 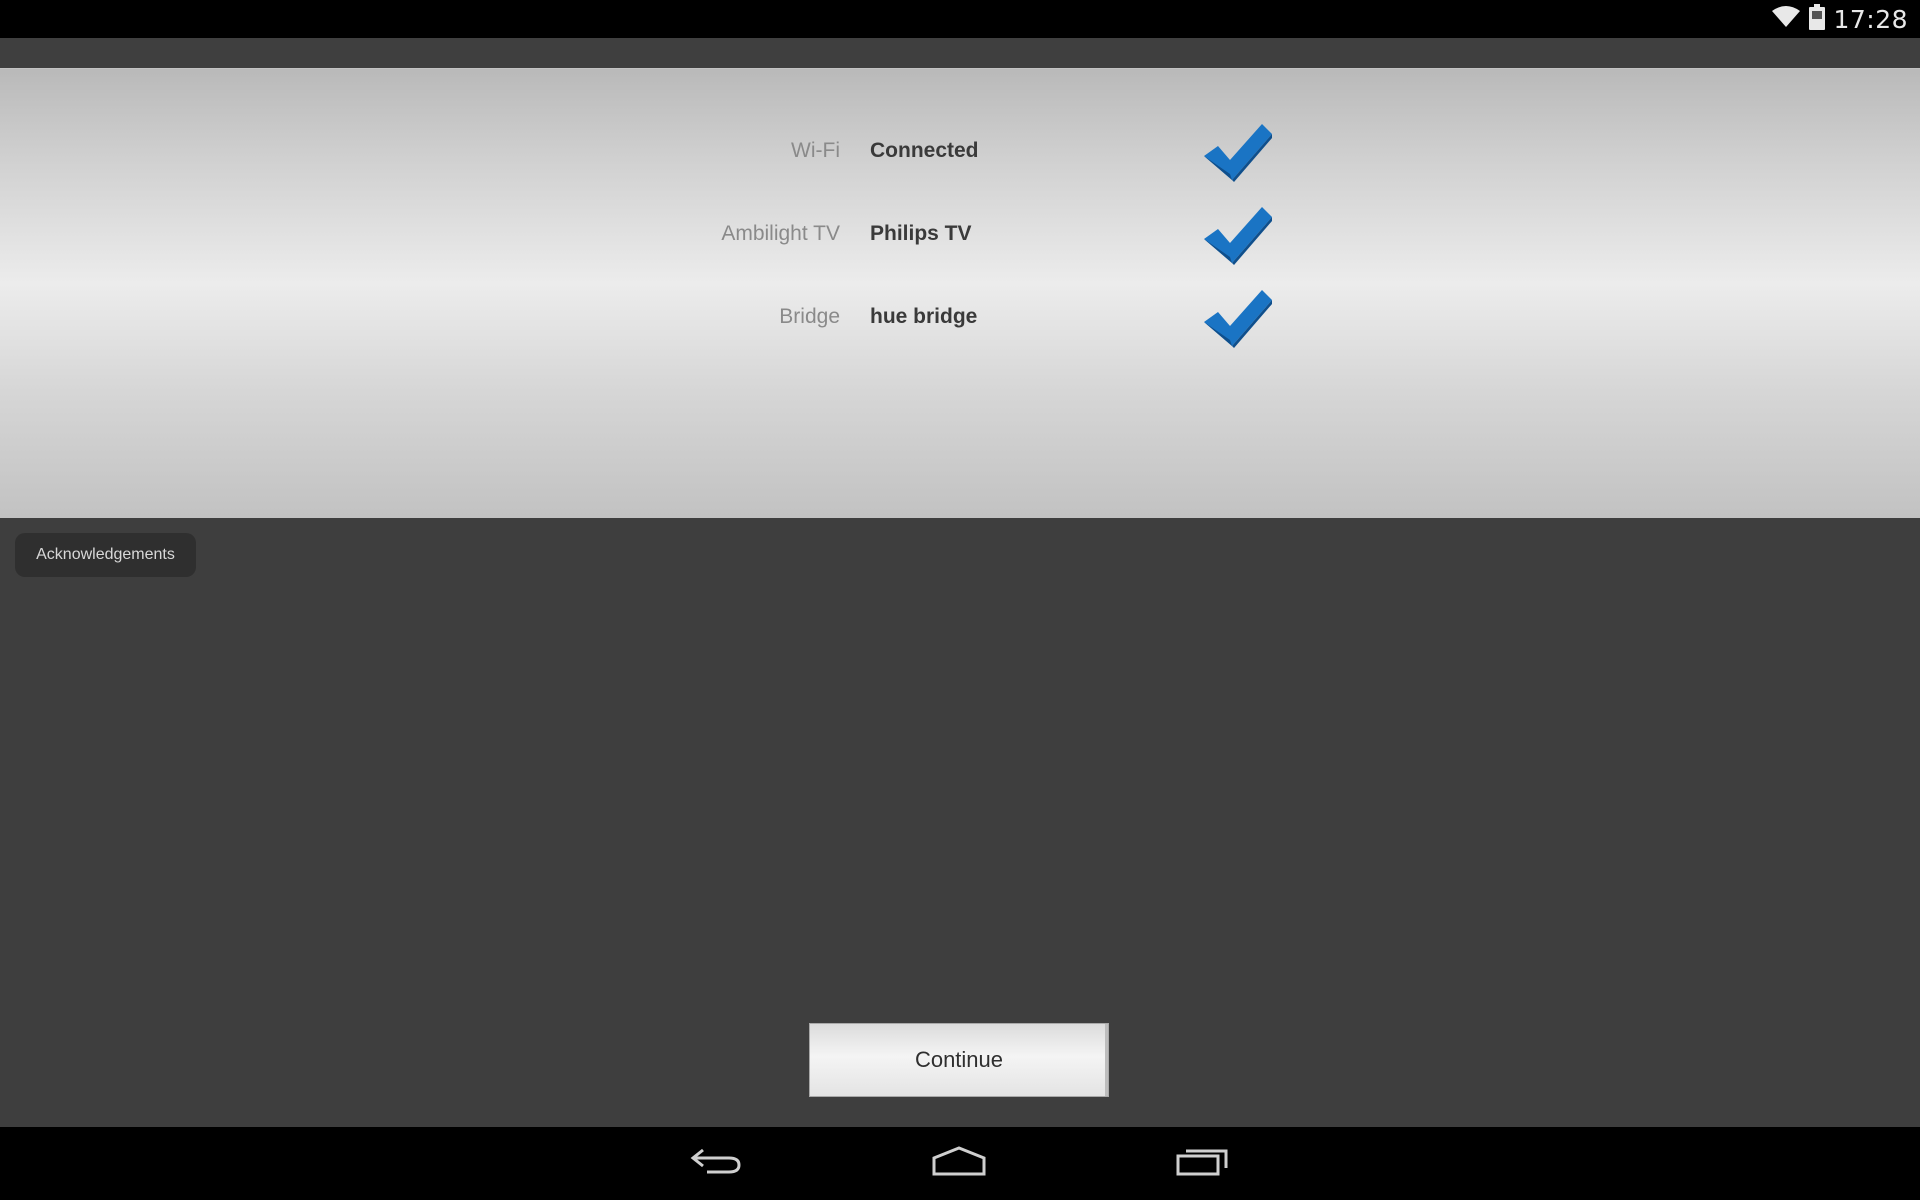 I want to click on navigation-bar, so click(x=960, y=1163).